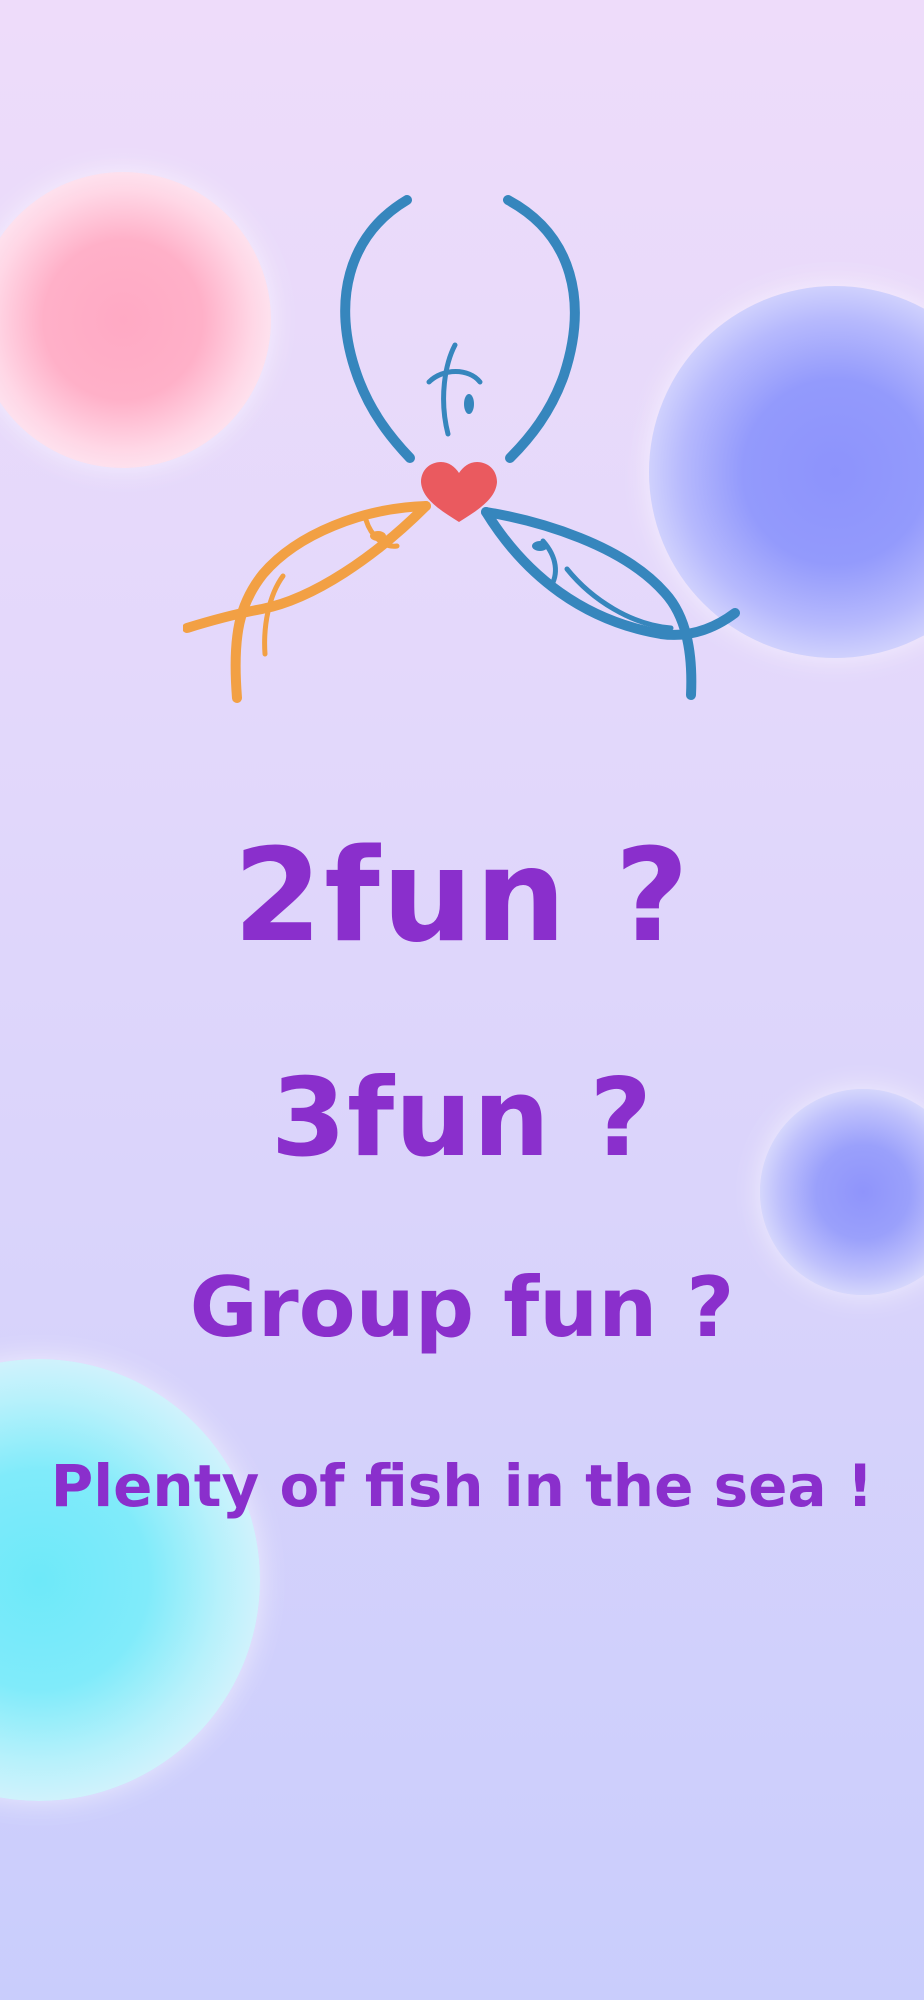 This screenshot has width=924, height=2000. I want to click on left-fish-icon, so click(307, 602).